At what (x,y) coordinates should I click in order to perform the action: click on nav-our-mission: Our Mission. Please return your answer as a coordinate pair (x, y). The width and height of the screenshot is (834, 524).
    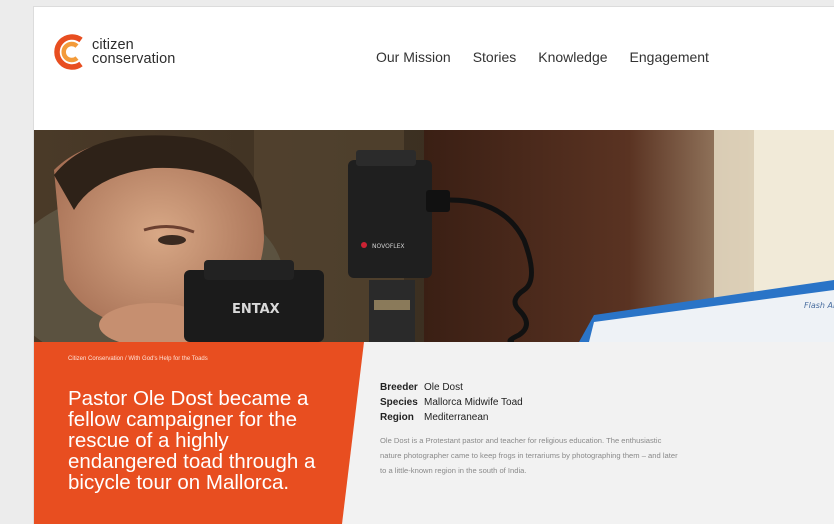
    Looking at the image, I should click on (413, 57).